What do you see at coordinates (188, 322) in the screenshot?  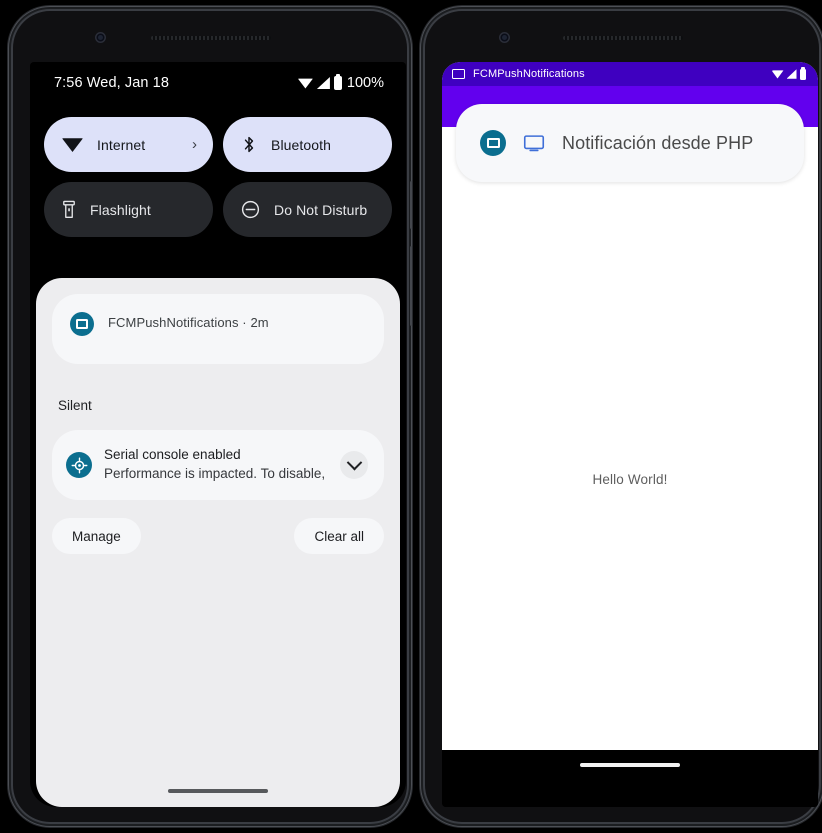 I see `notification-app-name: FCMPushNotifications · 2m` at bounding box center [188, 322].